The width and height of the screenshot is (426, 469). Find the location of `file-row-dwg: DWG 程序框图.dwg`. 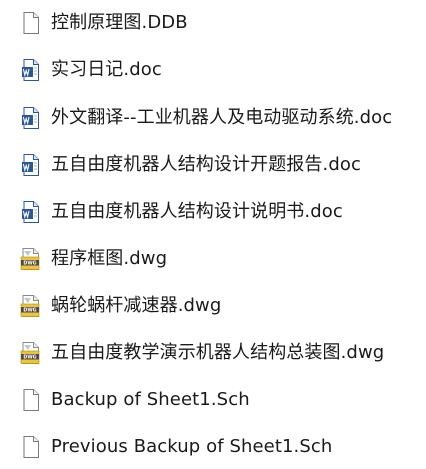

file-row-dwg: DWG 程序框图.dwg is located at coordinates (213, 259).